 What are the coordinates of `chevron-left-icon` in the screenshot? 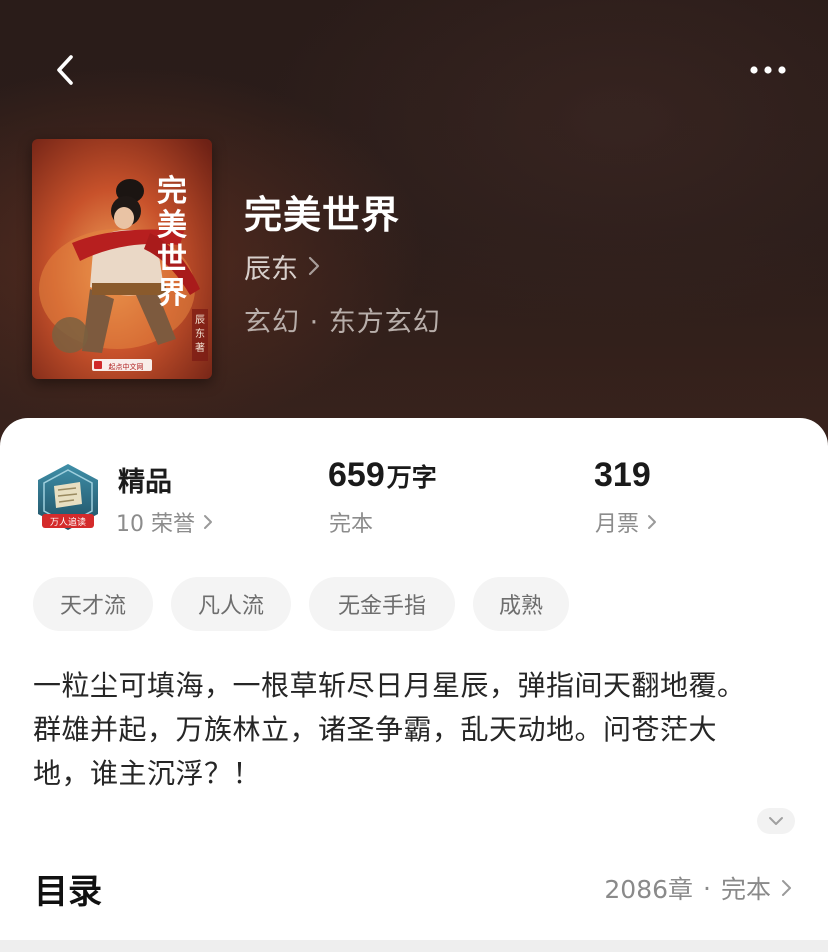 It's located at (65, 70).